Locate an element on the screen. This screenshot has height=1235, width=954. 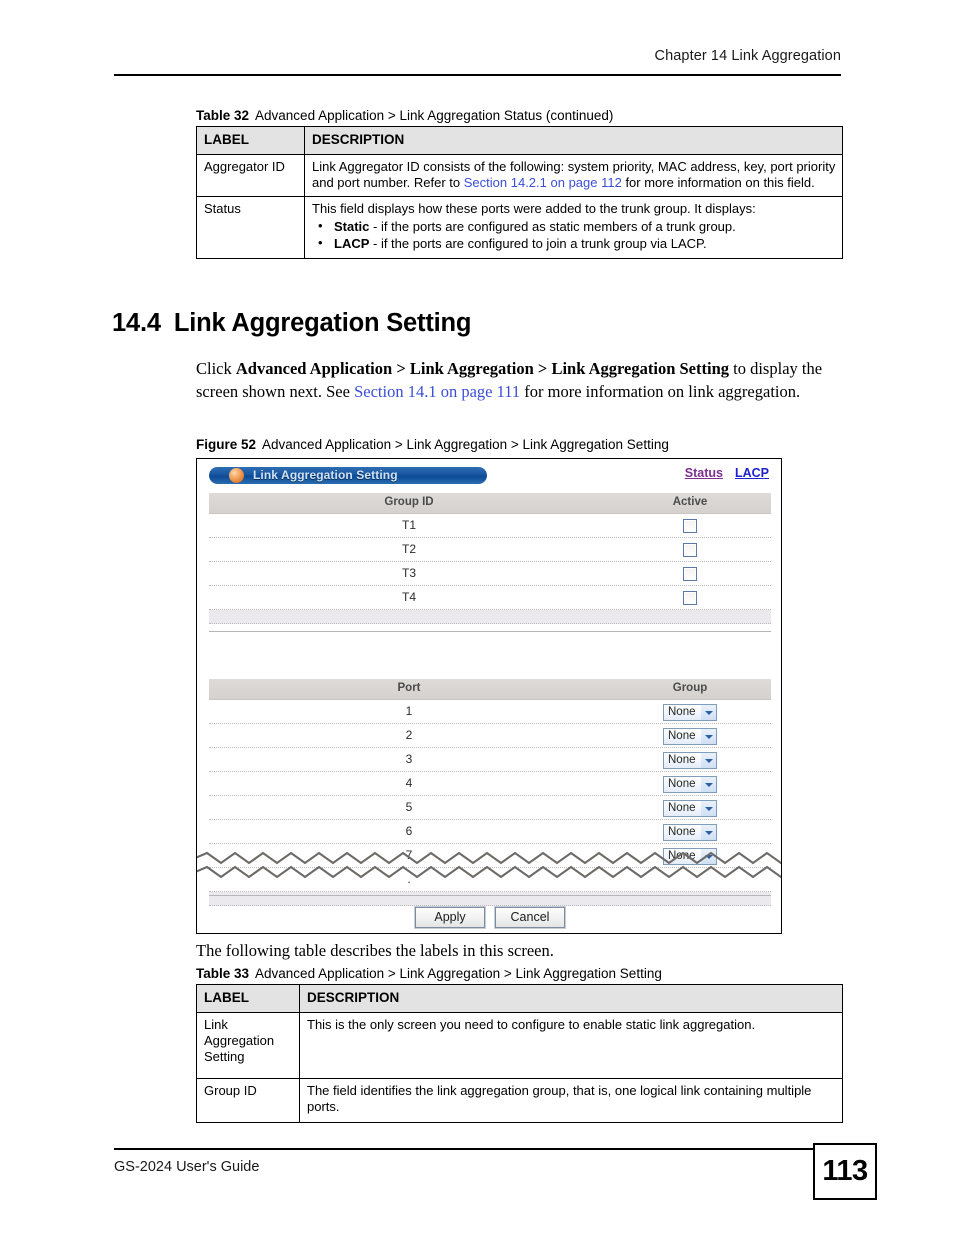
group-select-port-2: None is located at coordinates (690, 736).